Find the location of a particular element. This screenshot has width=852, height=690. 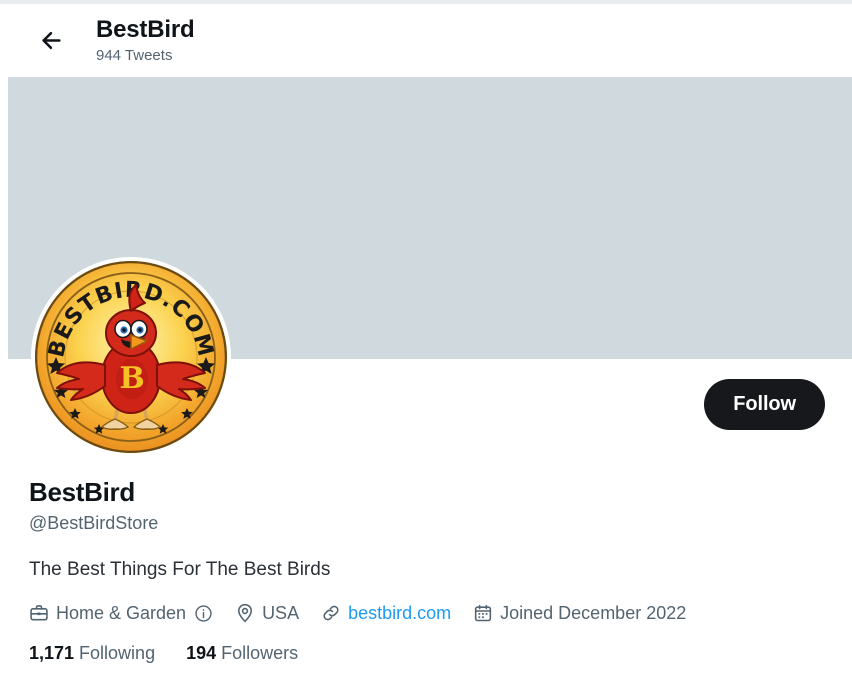

avatar: BESTBIRD.COM is located at coordinates (131, 357).